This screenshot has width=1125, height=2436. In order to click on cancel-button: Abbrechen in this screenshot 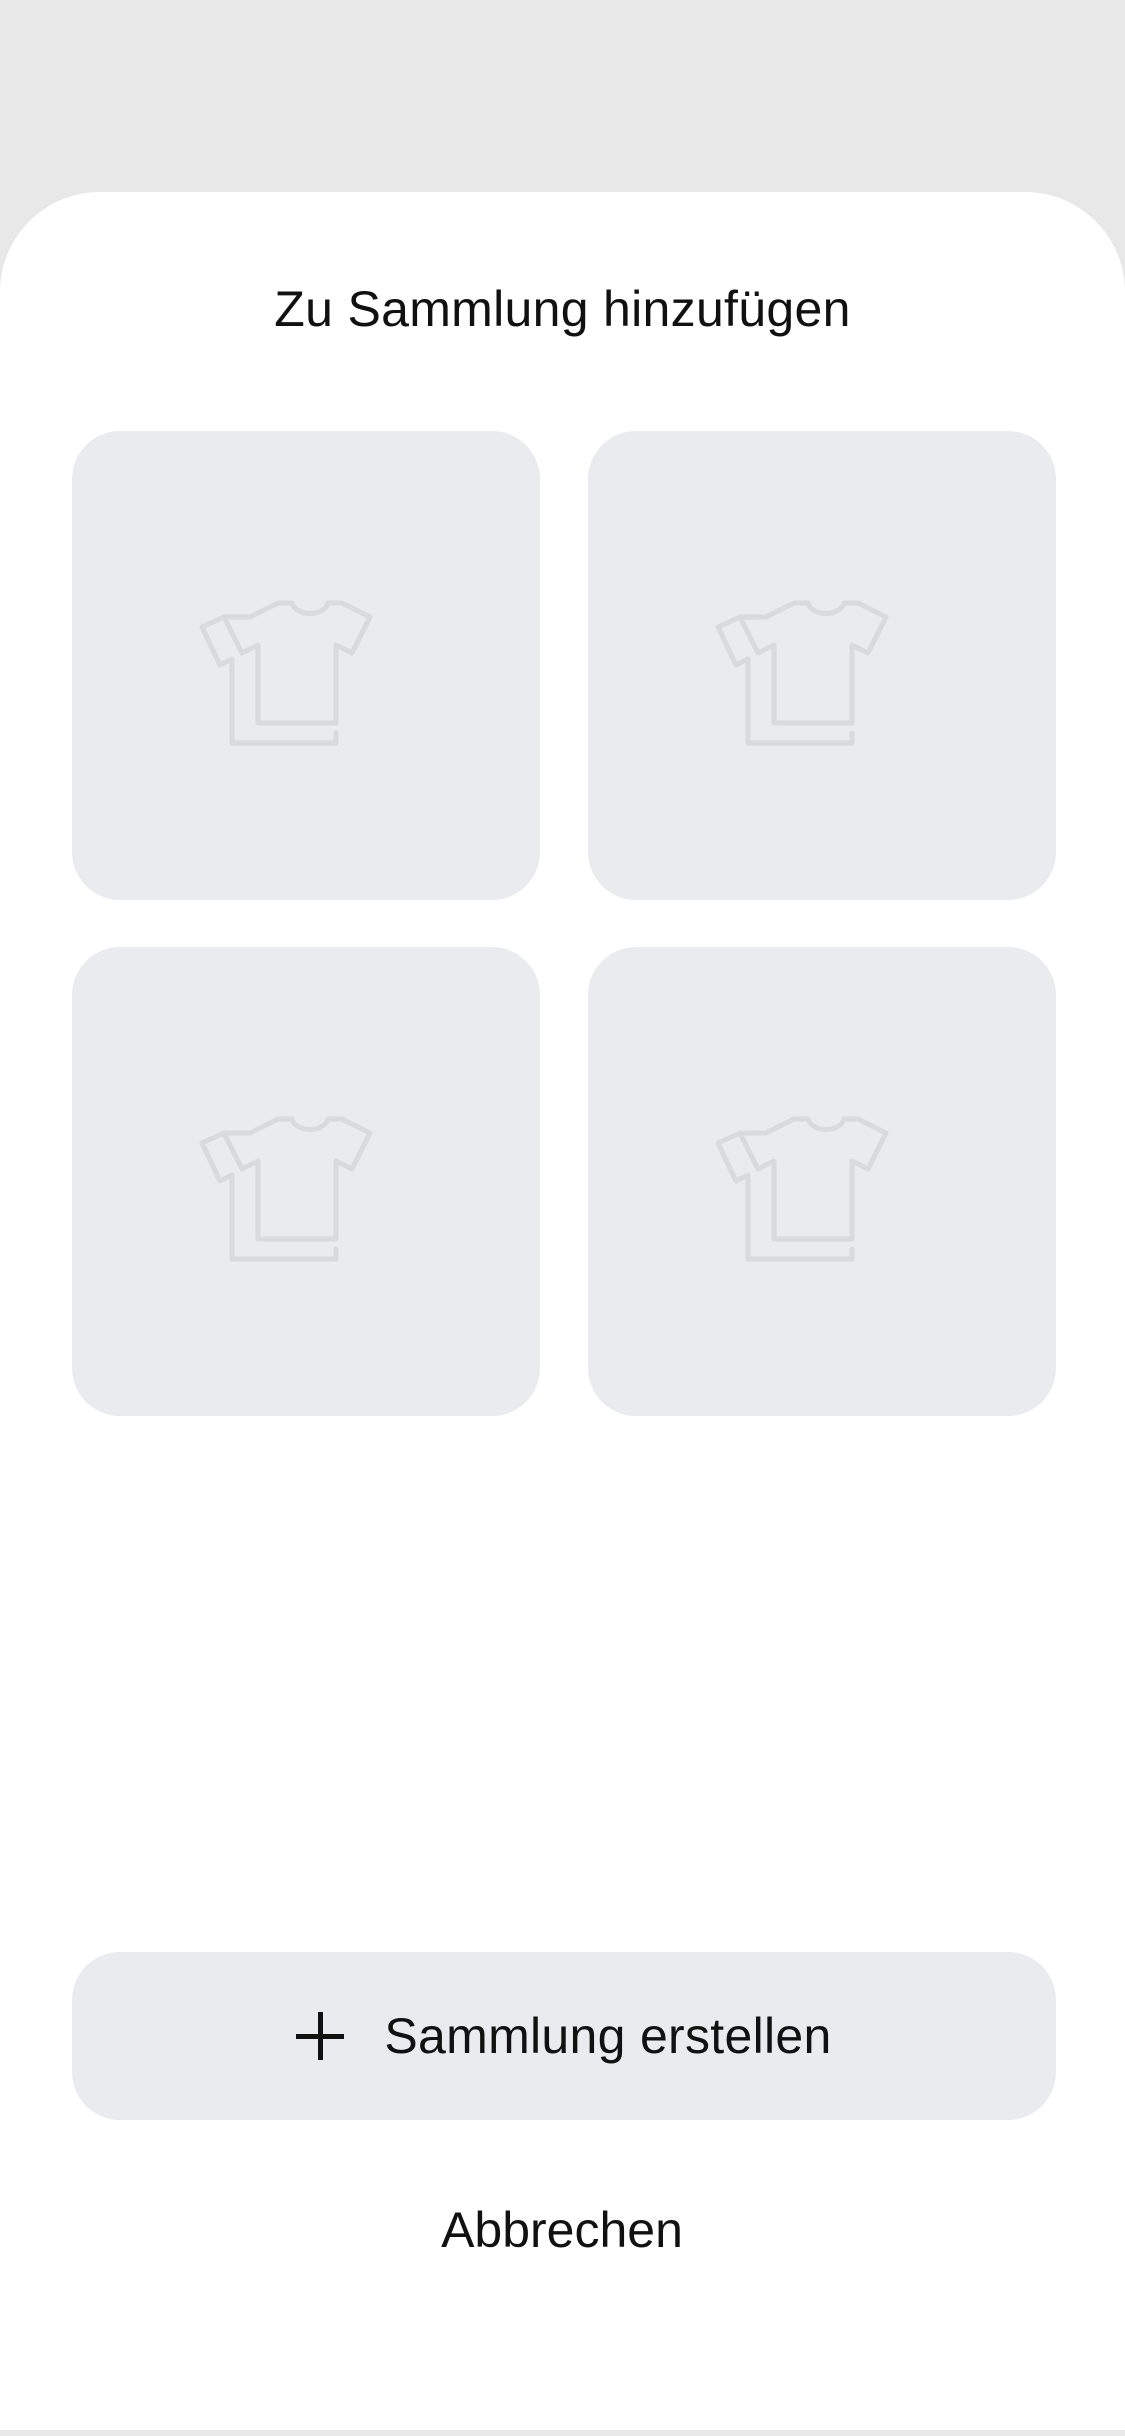, I will do `click(562, 2230)`.